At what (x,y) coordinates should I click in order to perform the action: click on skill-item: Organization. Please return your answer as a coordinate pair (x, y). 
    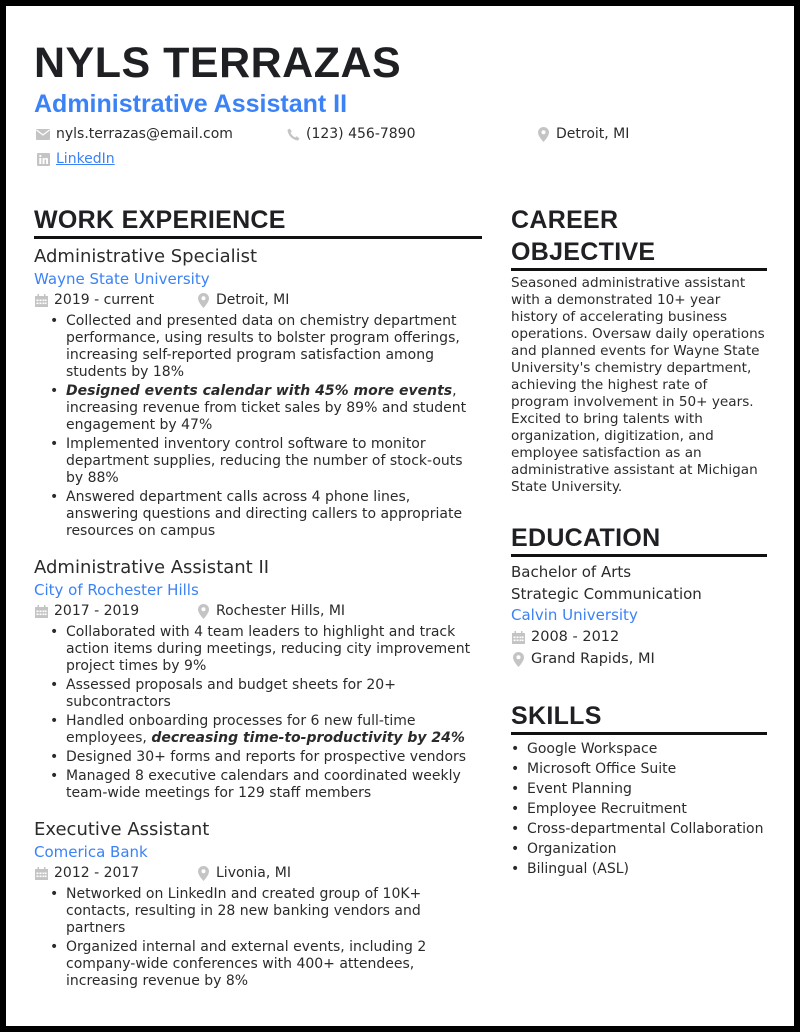
    Looking at the image, I should click on (639, 849).